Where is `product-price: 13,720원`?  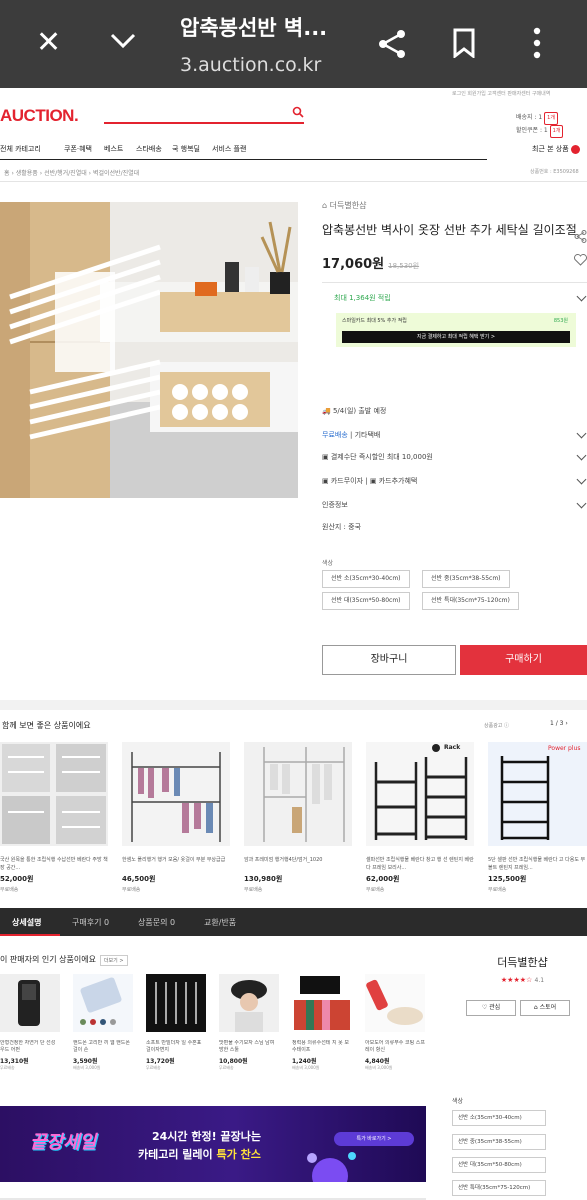
product-price: 13,720원 is located at coordinates (160, 1061).